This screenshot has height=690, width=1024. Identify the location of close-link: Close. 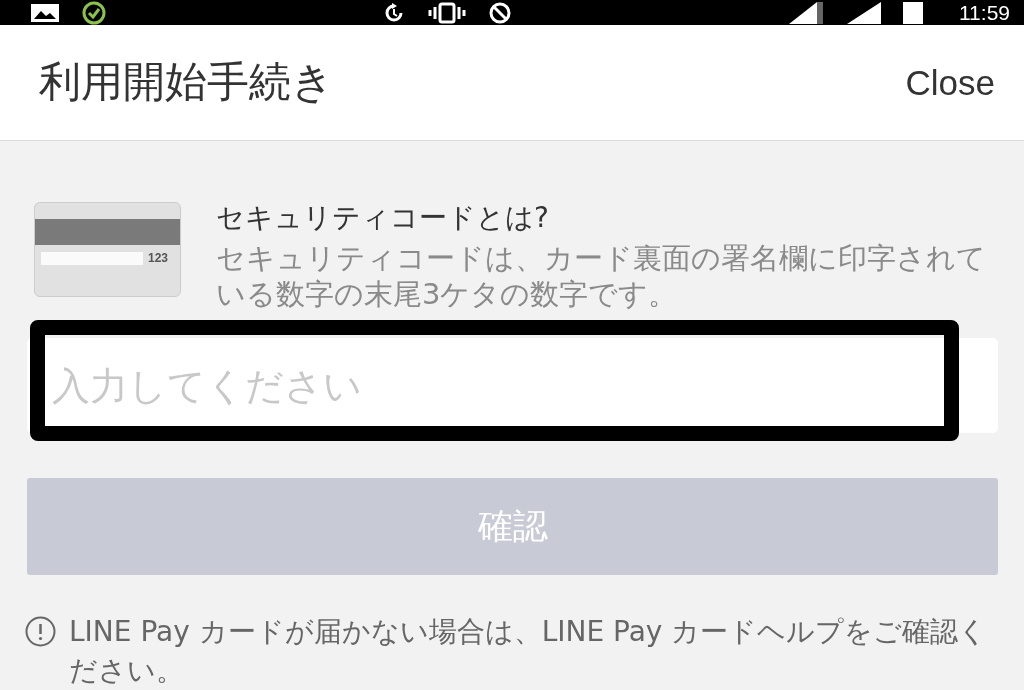
(950, 82).